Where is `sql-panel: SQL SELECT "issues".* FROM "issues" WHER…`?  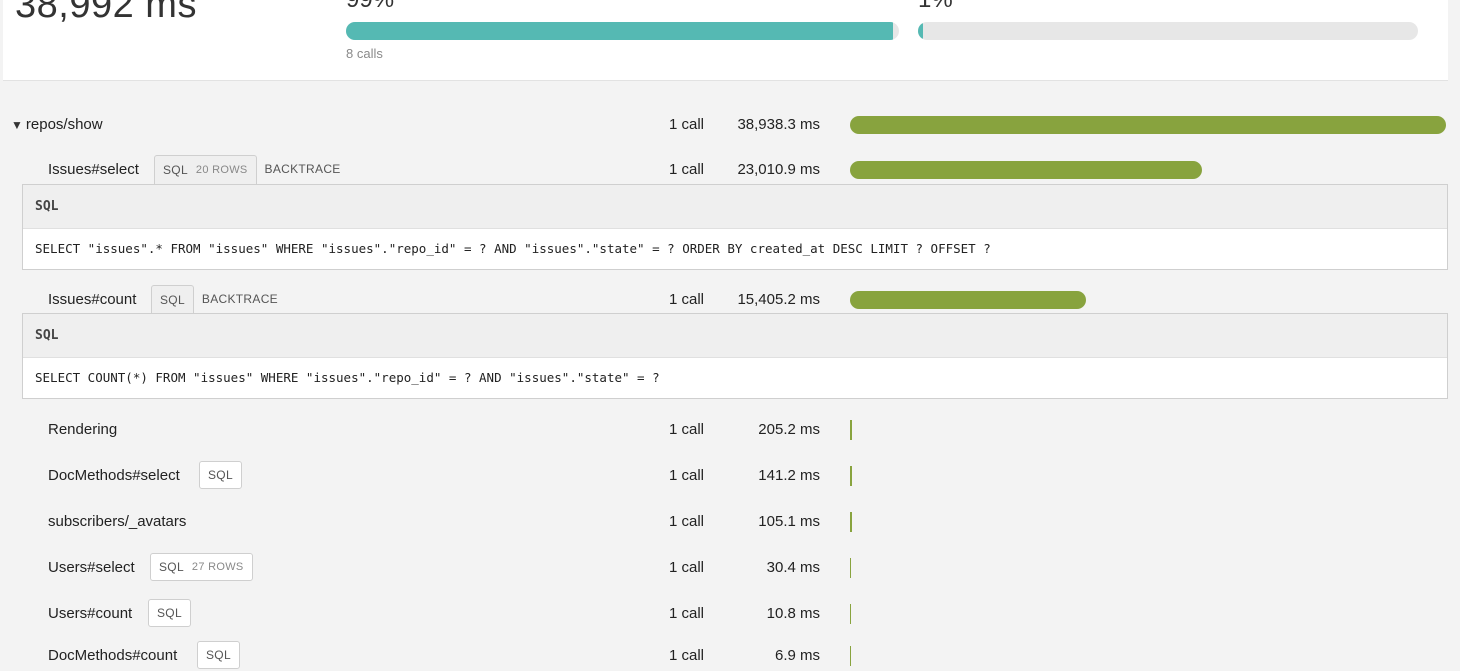 sql-panel: SQL SELECT "issues".* FROM "issues" WHER… is located at coordinates (735, 227).